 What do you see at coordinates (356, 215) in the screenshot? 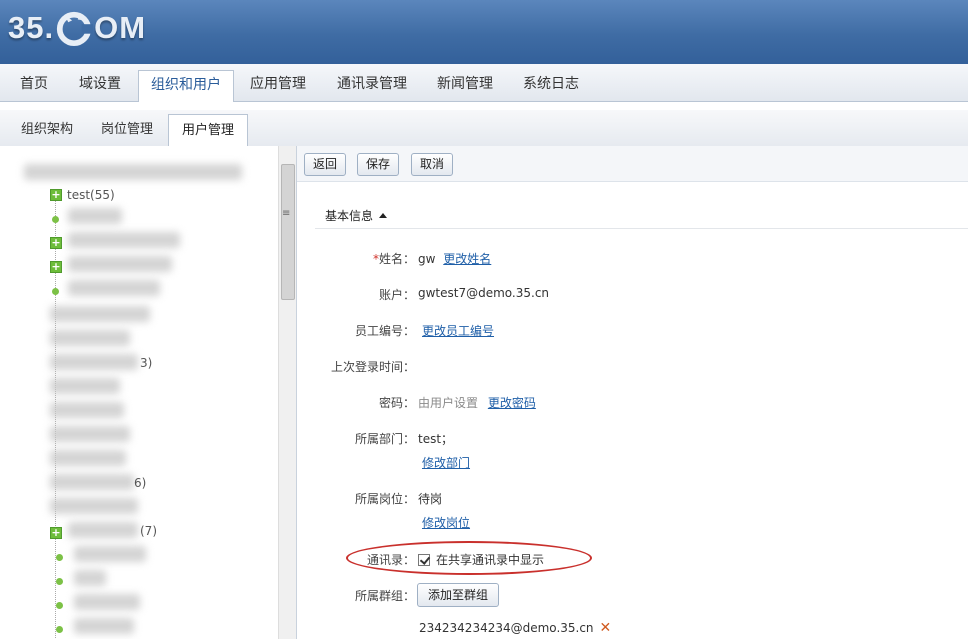
I see `section-basic-info: 基本信息` at bounding box center [356, 215].